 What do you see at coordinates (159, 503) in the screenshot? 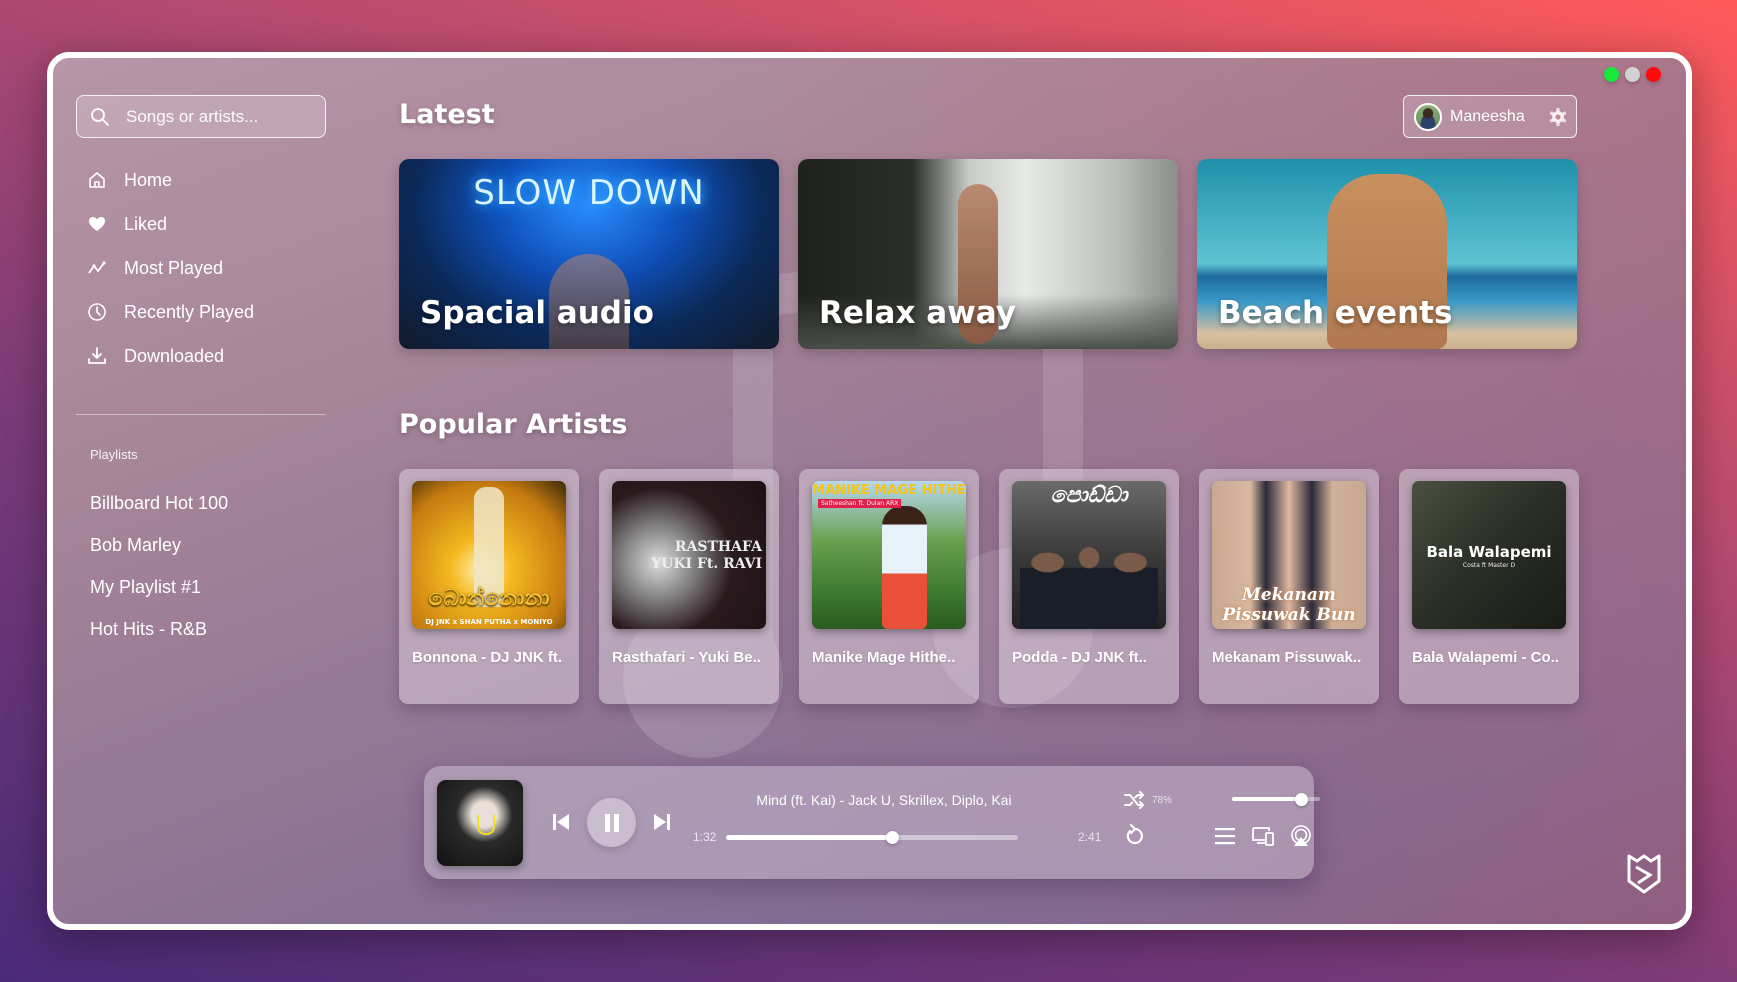
I see `playlist-item: Billboard Hot 100` at bounding box center [159, 503].